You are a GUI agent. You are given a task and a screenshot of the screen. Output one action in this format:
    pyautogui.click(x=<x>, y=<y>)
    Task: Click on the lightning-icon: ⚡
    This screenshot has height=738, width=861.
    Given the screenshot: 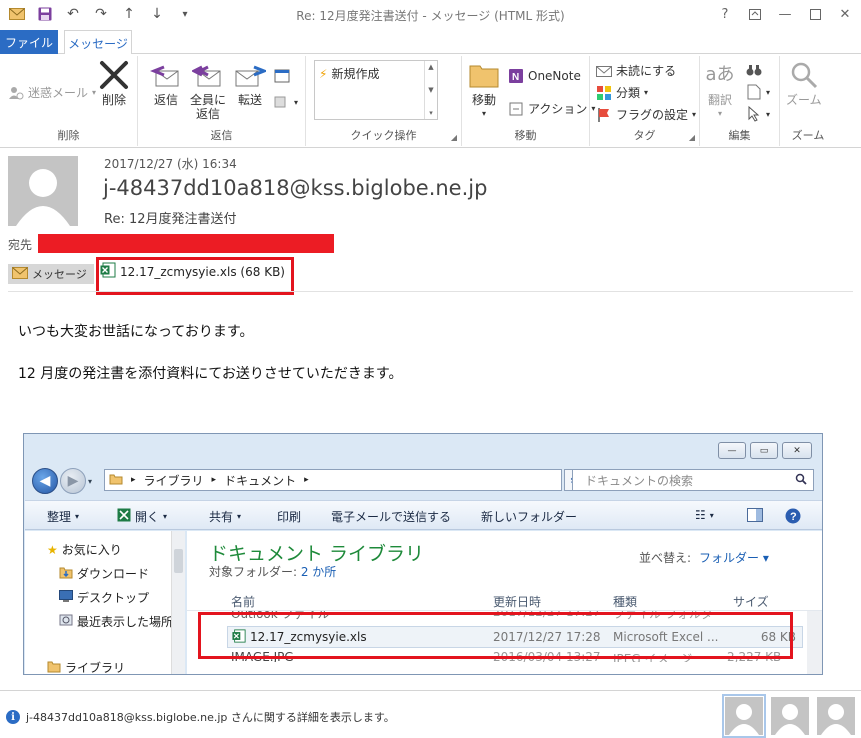 What is the action you would take?
    pyautogui.click(x=323, y=73)
    